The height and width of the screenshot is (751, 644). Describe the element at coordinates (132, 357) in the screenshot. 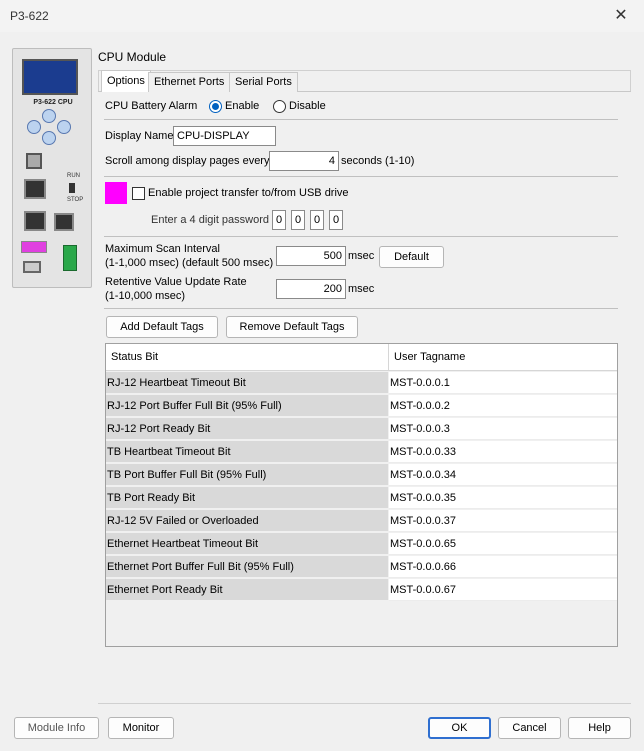

I see `column-header-status-bit: Status Bit` at that location.